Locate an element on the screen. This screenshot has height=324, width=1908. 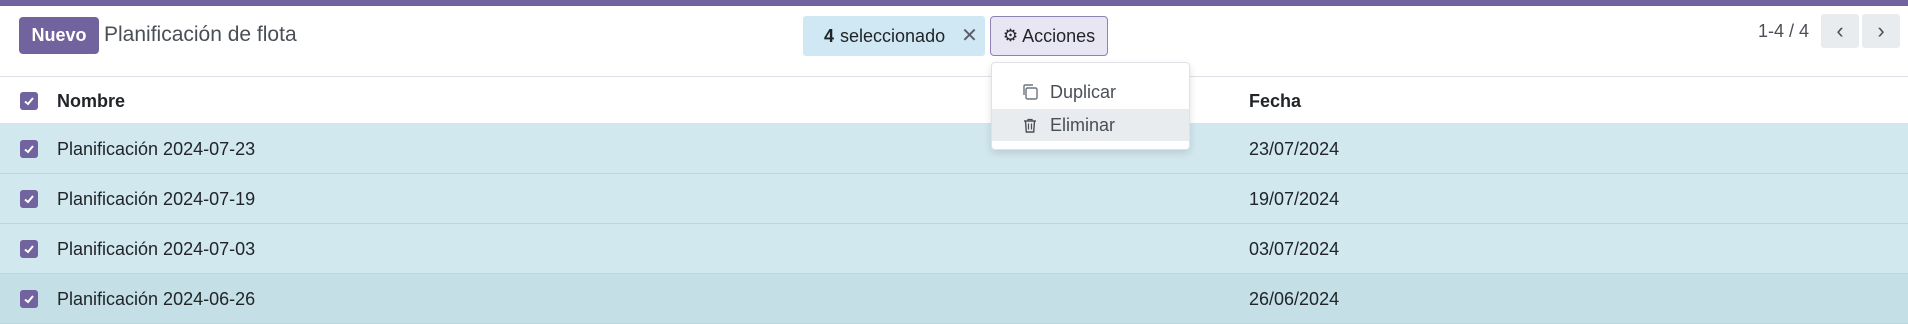
row-name: Planificación 2024-06-26 is located at coordinates (156, 299).